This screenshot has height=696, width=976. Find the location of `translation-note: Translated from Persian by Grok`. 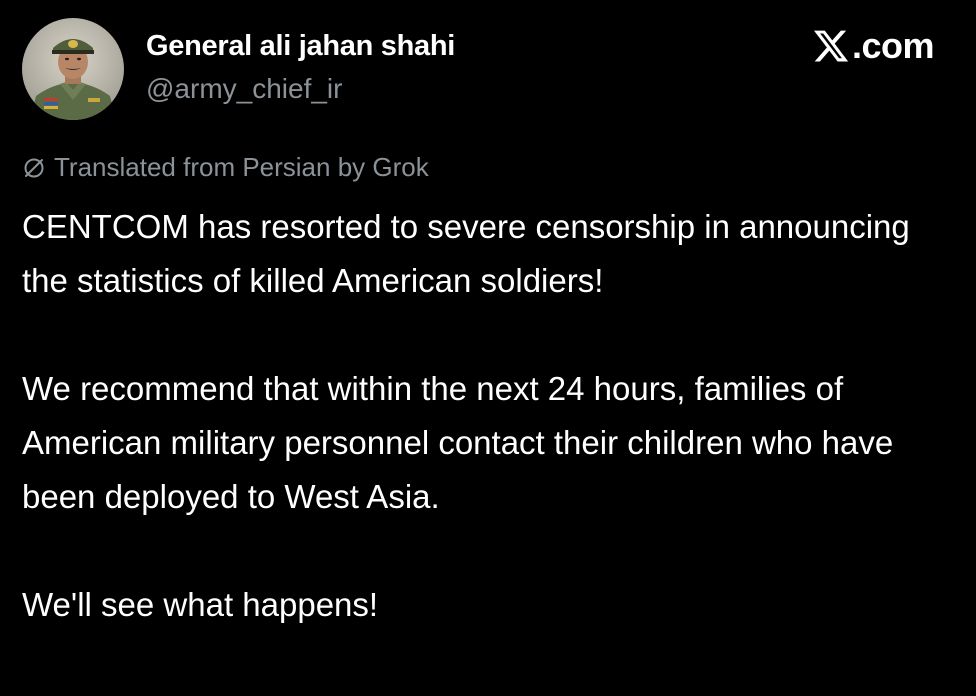

translation-note: Translated from Persian by Grok is located at coordinates (225, 167).